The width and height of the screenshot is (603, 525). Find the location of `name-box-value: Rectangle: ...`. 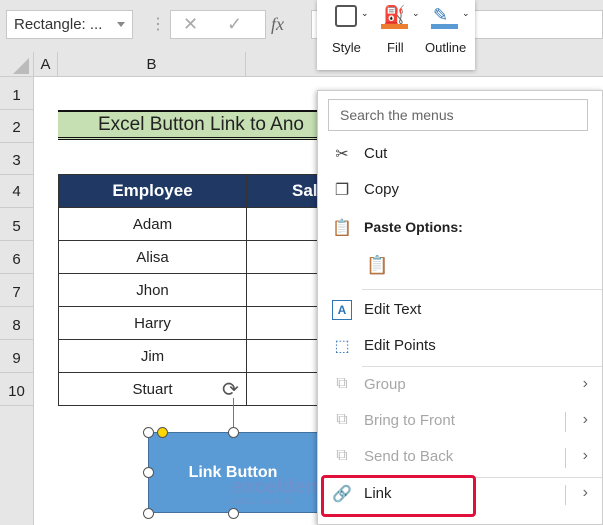

name-box-value: Rectangle: ... is located at coordinates (58, 24).